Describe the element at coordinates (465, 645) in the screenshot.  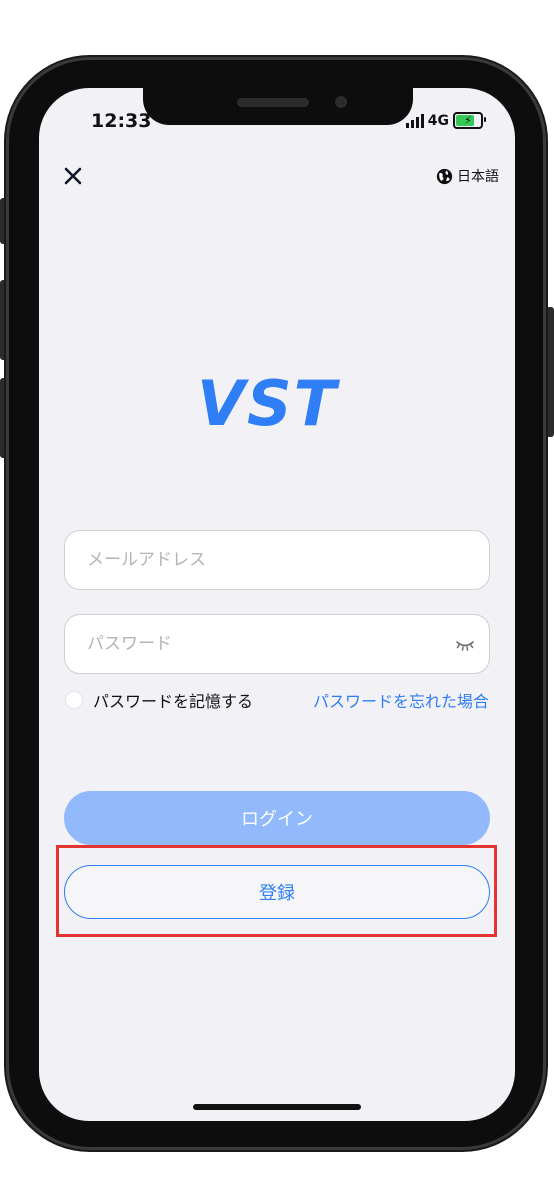
I see `eye-closed-icon` at that location.